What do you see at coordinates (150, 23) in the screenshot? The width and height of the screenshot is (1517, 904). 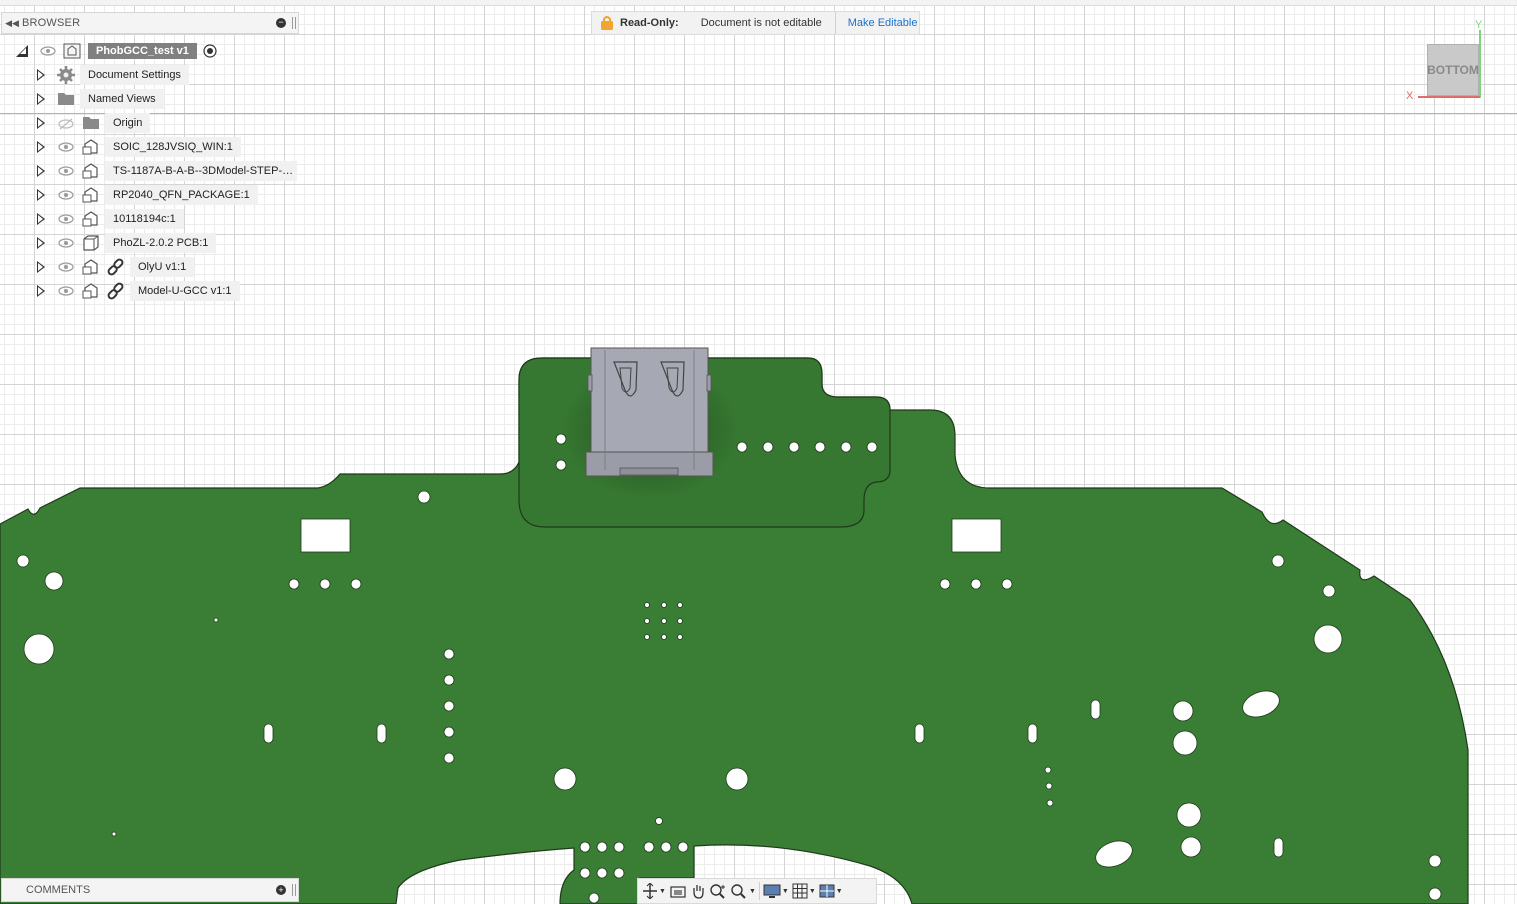 I see `browser-panel-header: ◀◀ BROWSER −` at bounding box center [150, 23].